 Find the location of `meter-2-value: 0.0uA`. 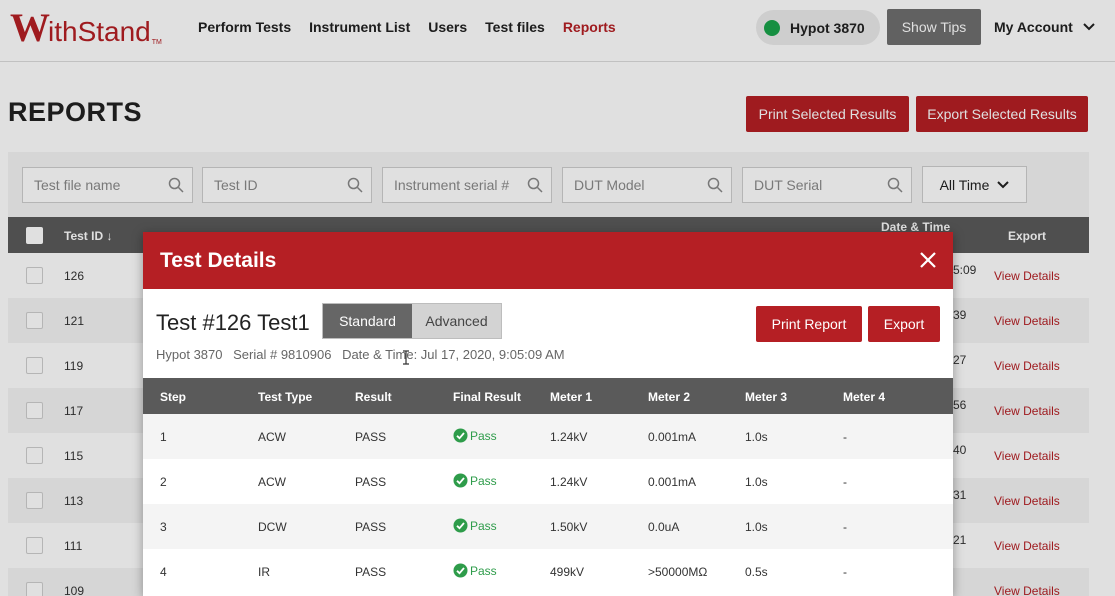

meter-2-value: 0.0uA is located at coordinates (664, 527).